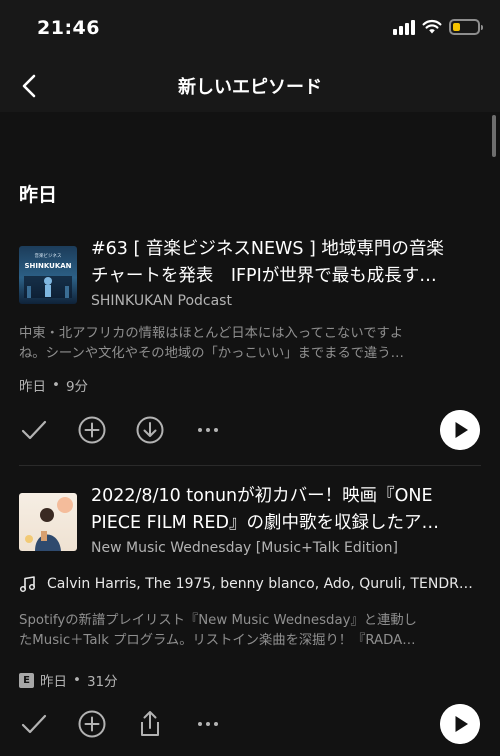 The image size is (500, 756). Describe the element at coordinates (161, 301) in the screenshot. I see `episode-show-name: SHINKUKAN Podcast` at that location.